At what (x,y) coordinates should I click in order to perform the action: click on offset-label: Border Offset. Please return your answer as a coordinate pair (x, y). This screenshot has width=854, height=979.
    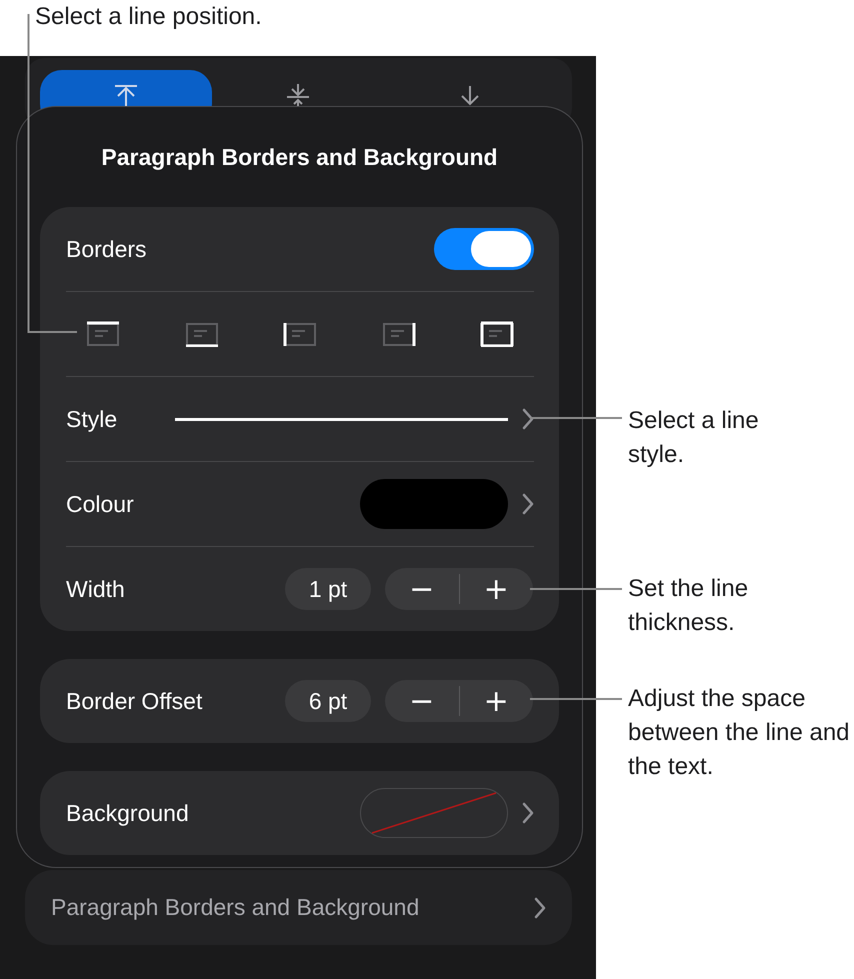
    Looking at the image, I should click on (134, 701).